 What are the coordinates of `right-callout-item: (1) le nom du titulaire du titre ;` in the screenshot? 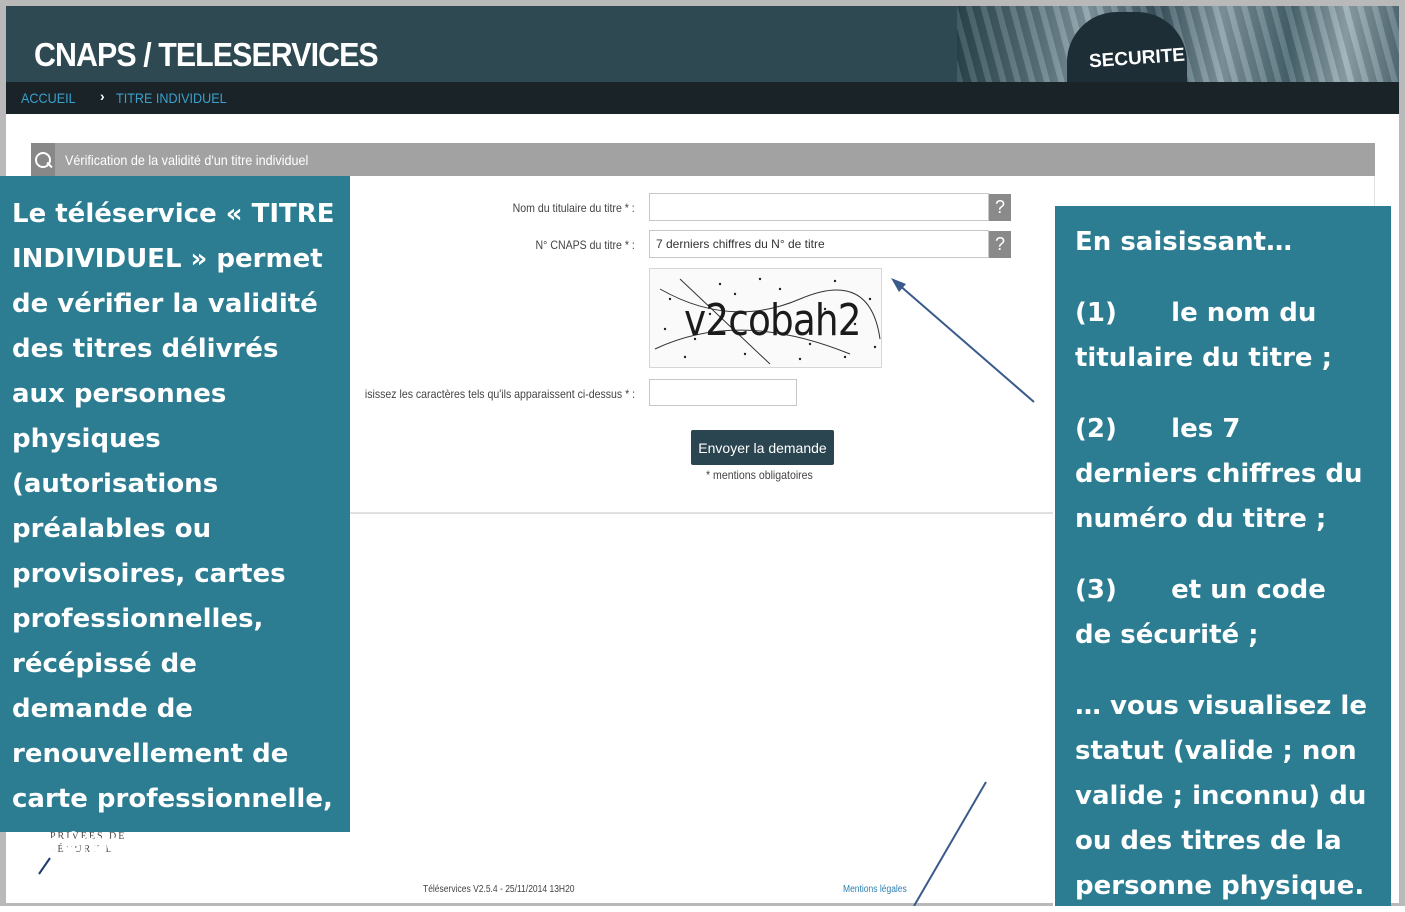 It's located at (1204, 335).